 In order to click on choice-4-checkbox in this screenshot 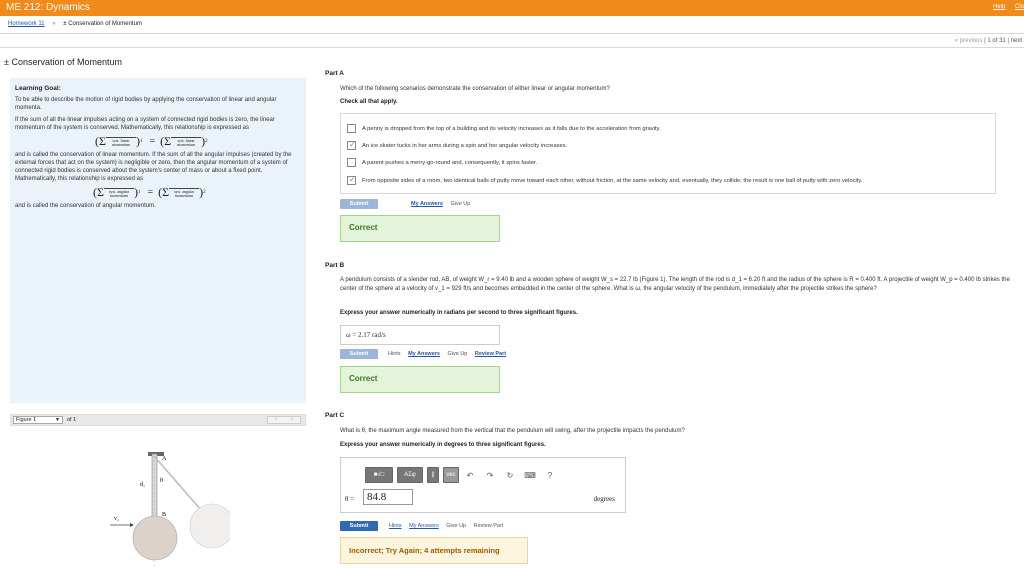, I will do `click(351, 180)`.